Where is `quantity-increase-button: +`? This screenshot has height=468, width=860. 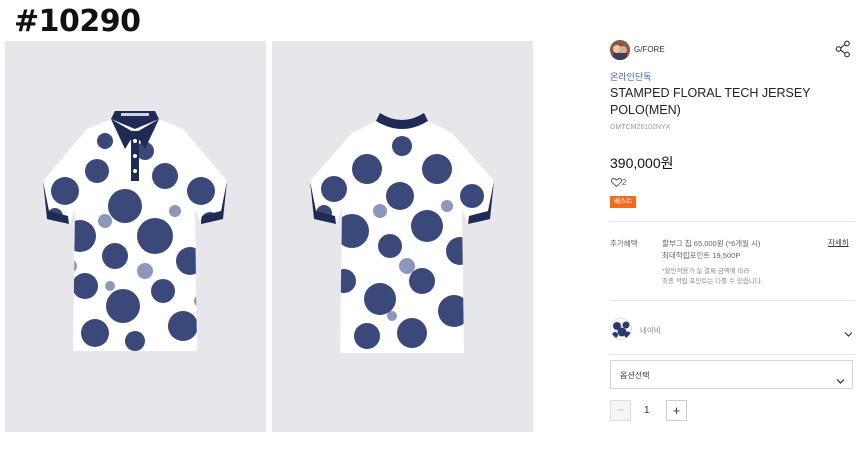
quantity-increase-button: + is located at coordinates (676, 410).